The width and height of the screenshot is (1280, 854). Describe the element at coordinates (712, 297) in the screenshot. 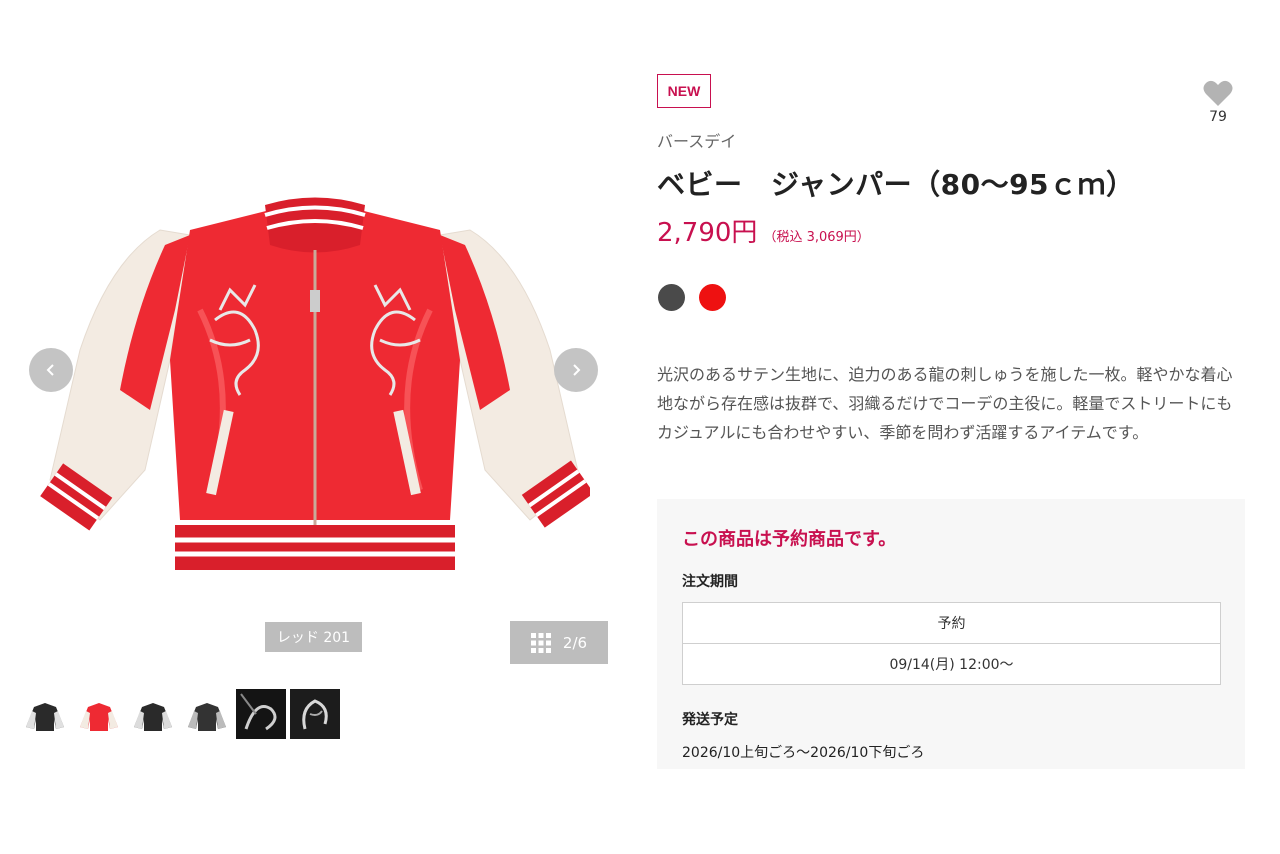

I see `color-swatch-red` at that location.